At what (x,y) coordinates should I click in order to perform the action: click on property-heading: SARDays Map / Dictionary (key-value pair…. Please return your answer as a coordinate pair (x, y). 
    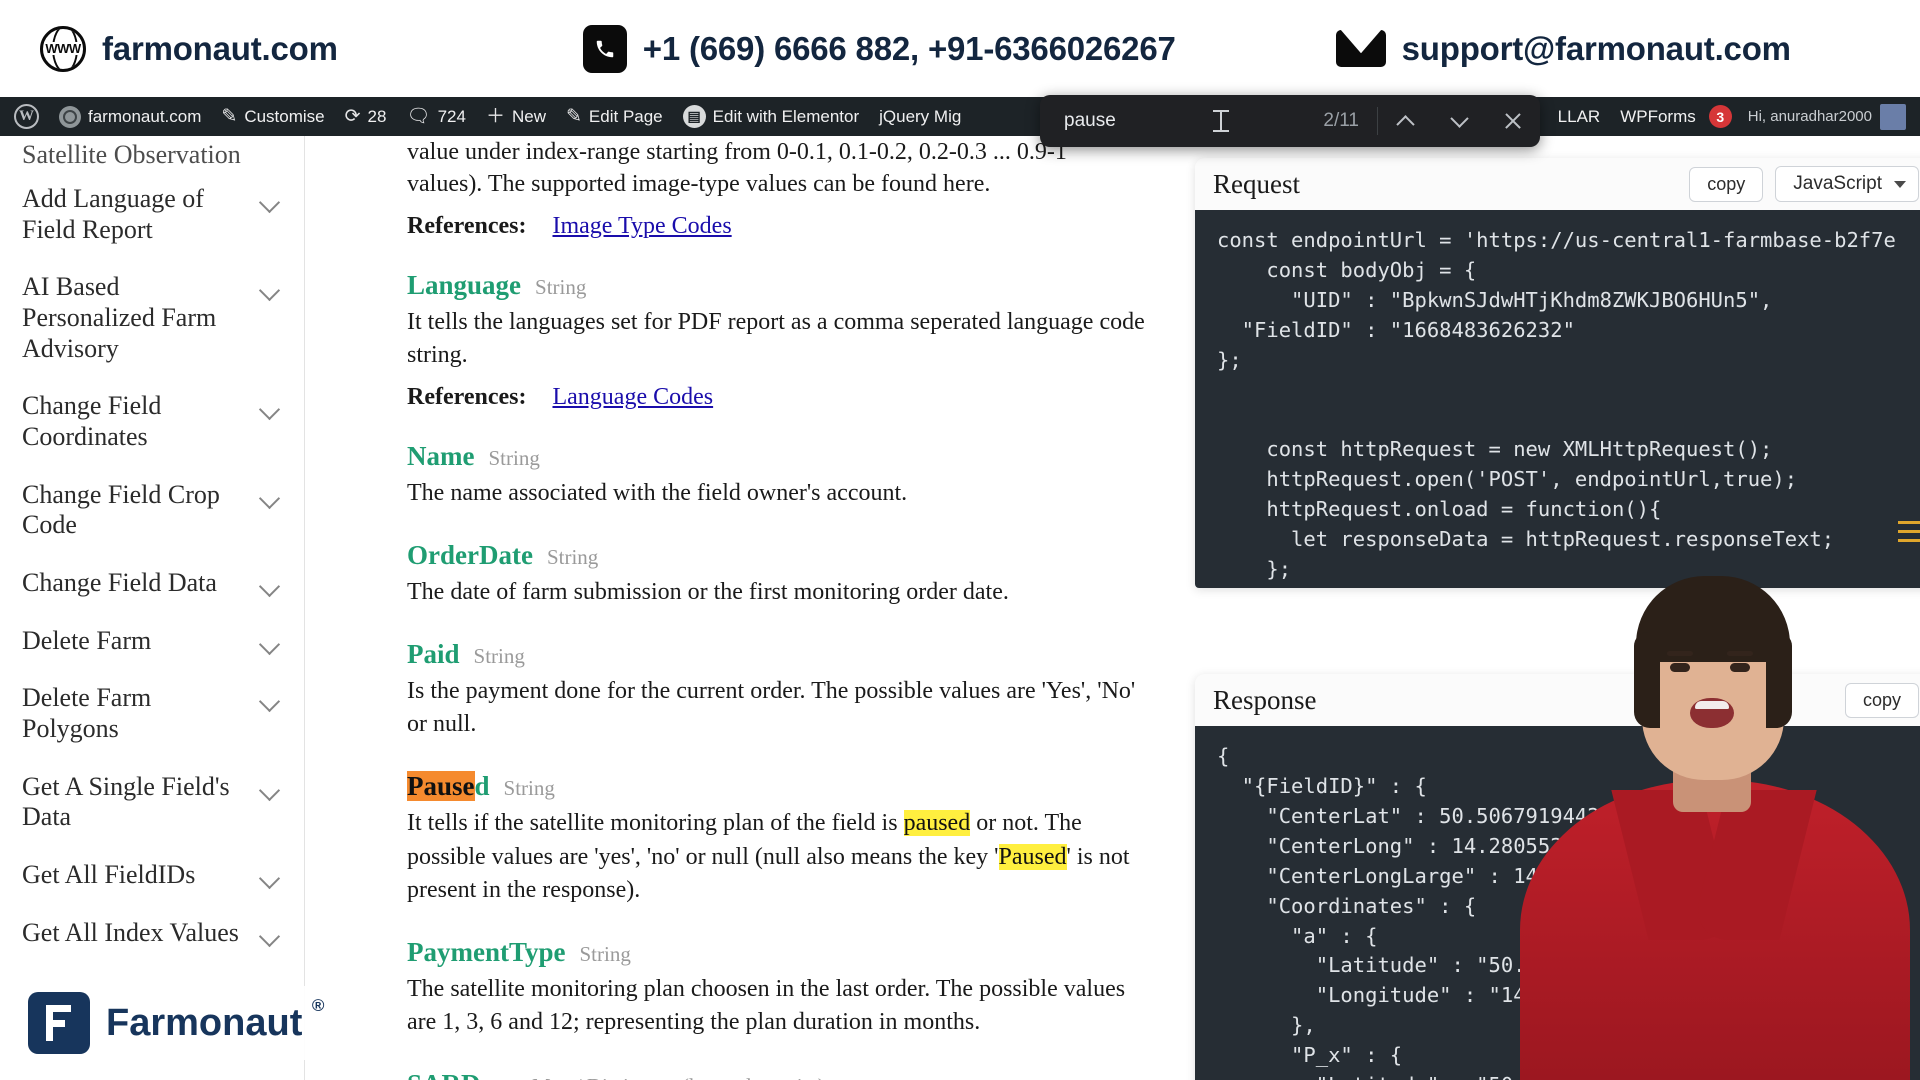
    Looking at the image, I should click on (778, 1074).